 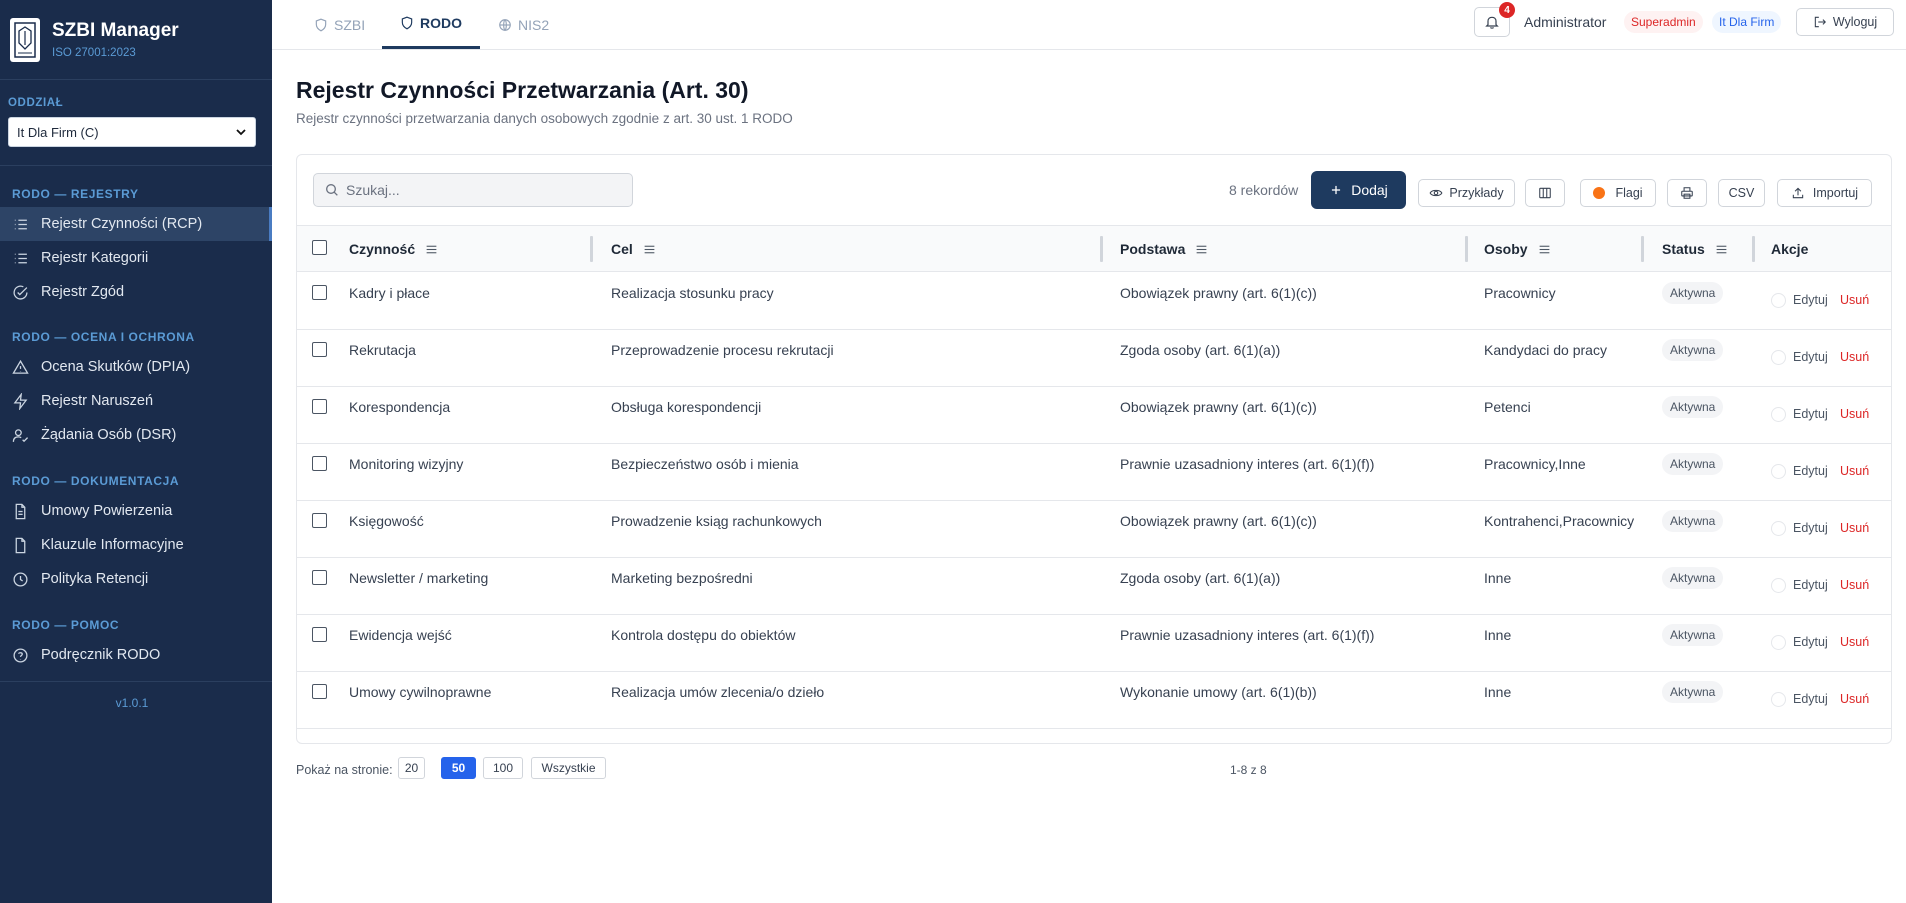 What do you see at coordinates (136, 258) in the screenshot?
I see `sidebar-item-kategorii: Rejestr Kategorii` at bounding box center [136, 258].